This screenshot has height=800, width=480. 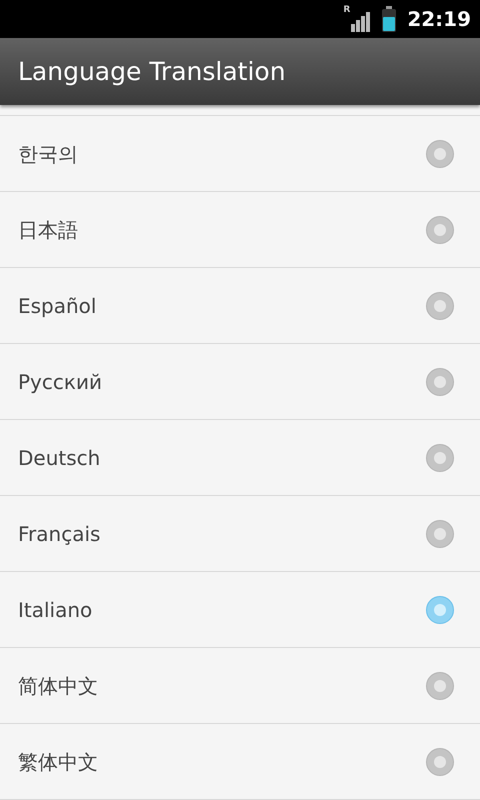 I want to click on roaming-indicator: R, so click(x=346, y=10).